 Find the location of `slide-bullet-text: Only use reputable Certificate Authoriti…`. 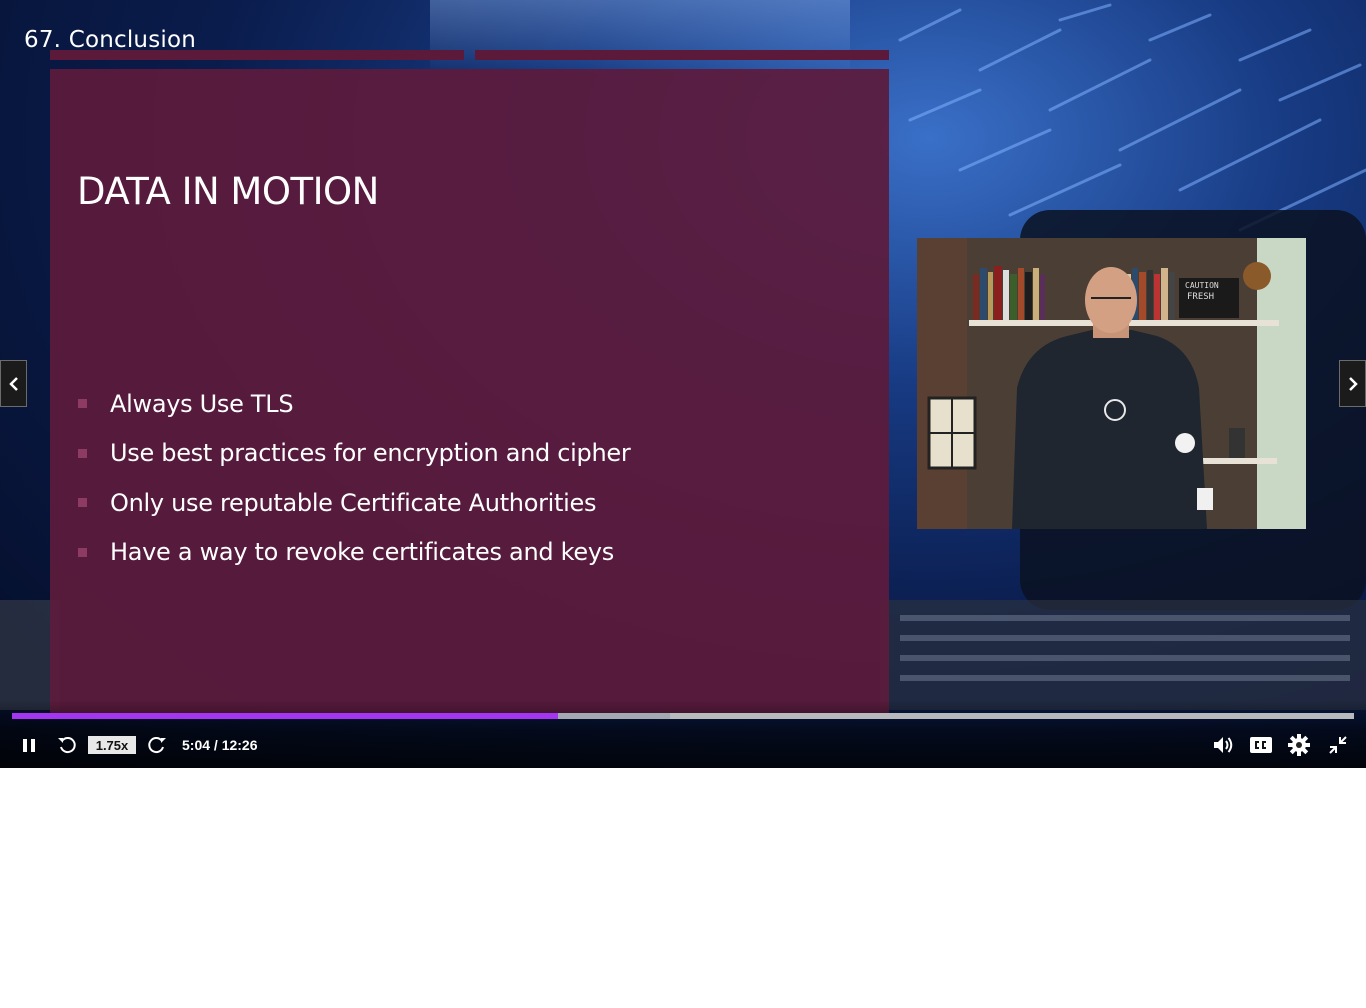

slide-bullet-text: Only use reputable Certificate Authoriti… is located at coordinates (353, 502).